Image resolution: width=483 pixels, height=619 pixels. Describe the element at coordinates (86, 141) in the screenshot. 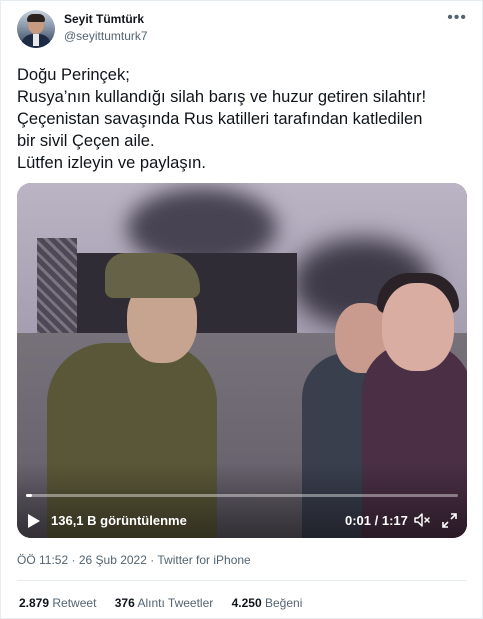

I see `tweet-text-line: bir sivil Çeçen aile.` at that location.